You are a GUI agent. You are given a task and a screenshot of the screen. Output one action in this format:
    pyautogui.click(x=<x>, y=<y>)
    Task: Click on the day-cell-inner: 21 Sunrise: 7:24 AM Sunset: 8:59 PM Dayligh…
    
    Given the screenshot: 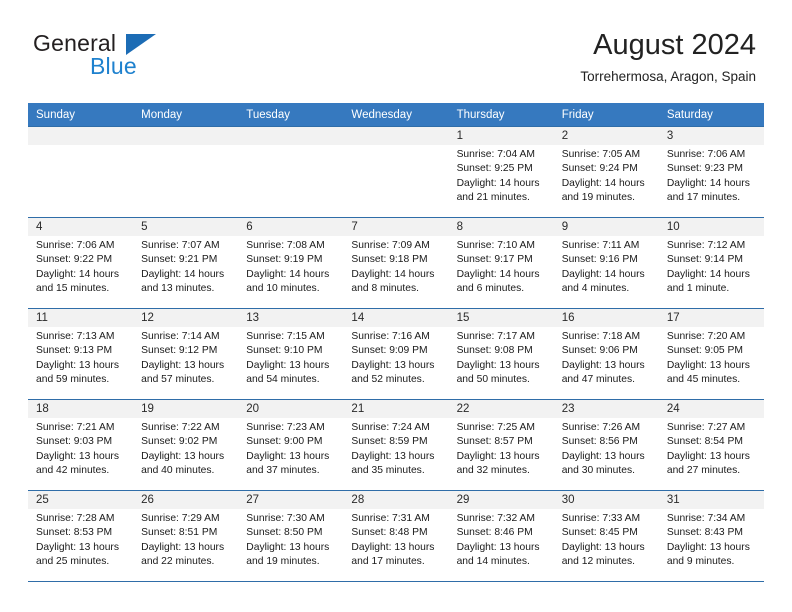 What is the action you would take?
    pyautogui.click(x=396, y=445)
    